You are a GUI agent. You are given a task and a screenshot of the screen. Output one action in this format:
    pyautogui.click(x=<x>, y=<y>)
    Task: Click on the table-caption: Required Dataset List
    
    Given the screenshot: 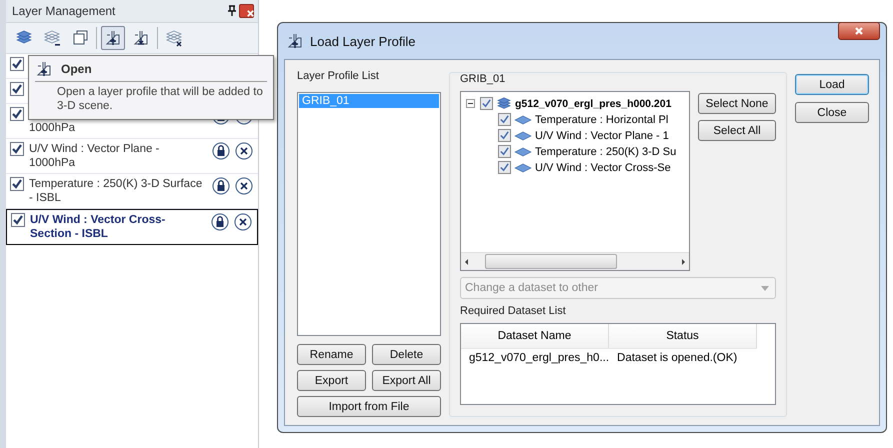 What is the action you would take?
    pyautogui.click(x=513, y=311)
    